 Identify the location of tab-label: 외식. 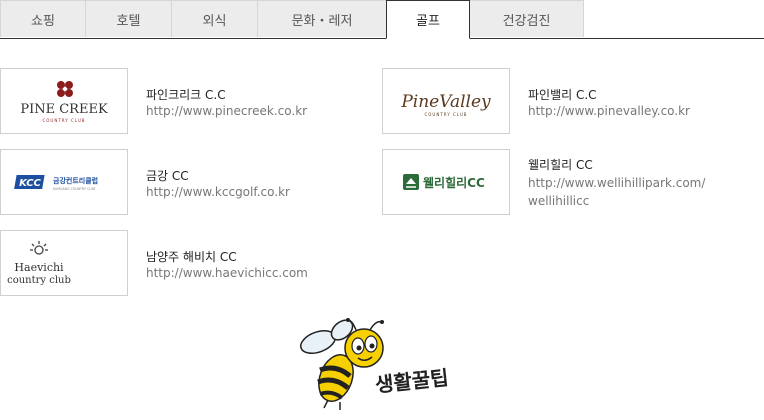
(214, 21).